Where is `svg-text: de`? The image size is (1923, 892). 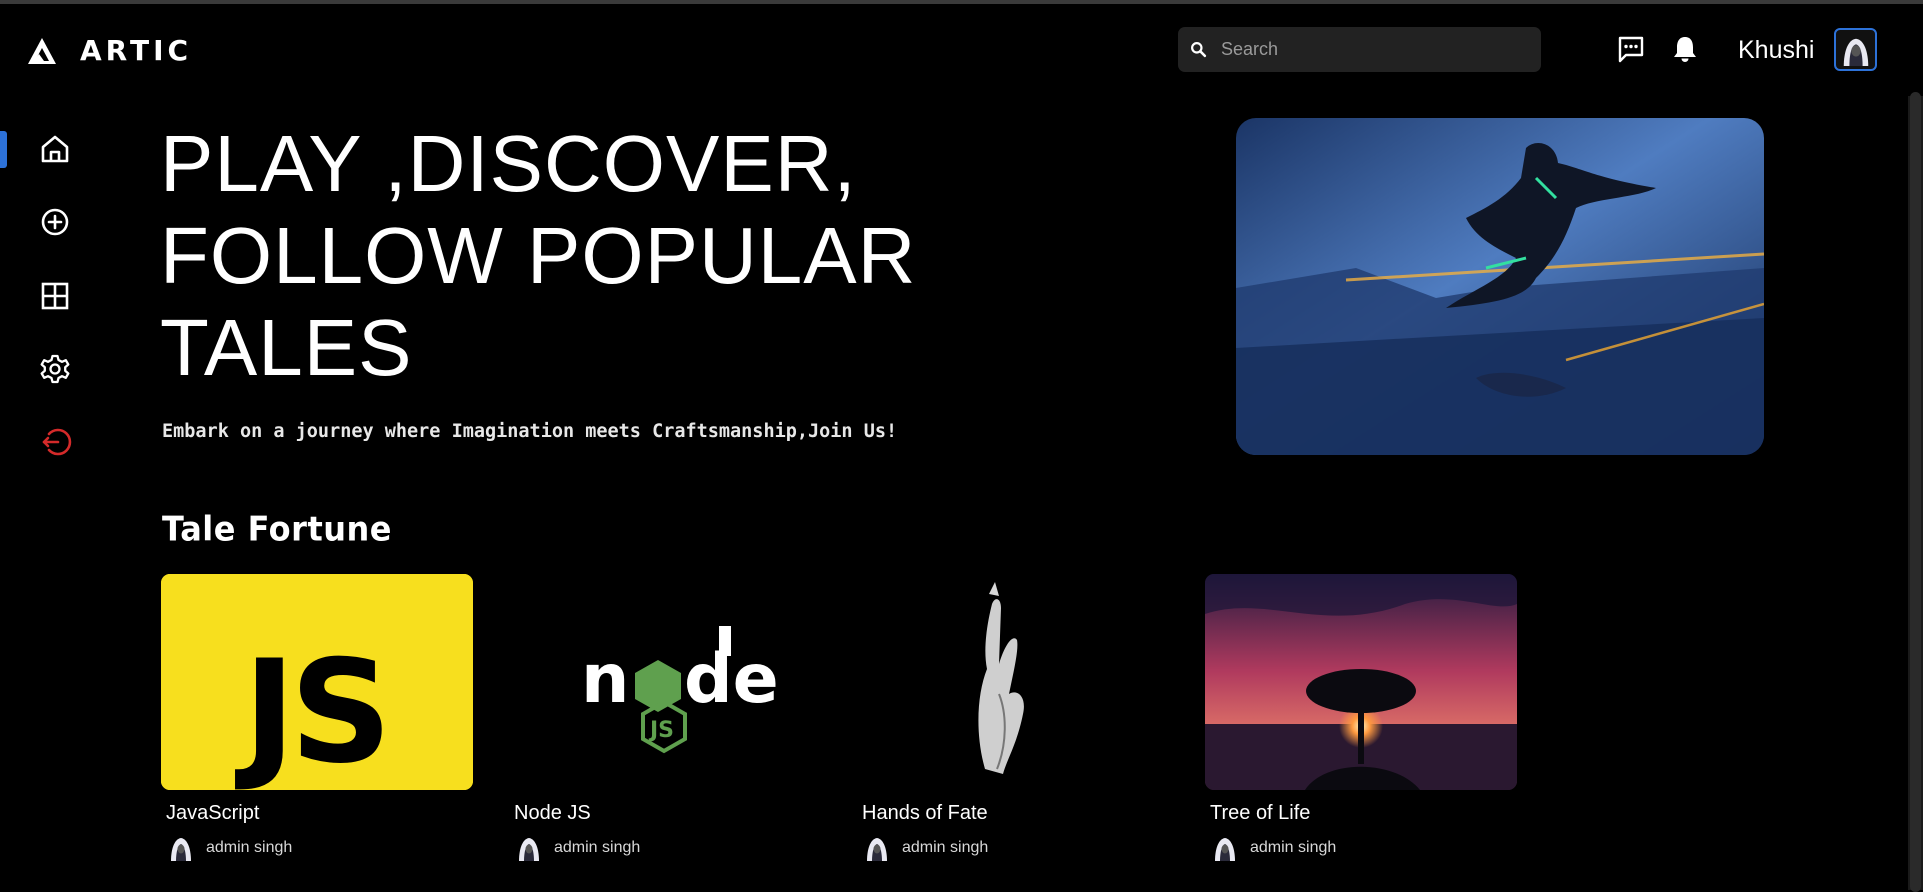
svg-text: de is located at coordinates (731, 679).